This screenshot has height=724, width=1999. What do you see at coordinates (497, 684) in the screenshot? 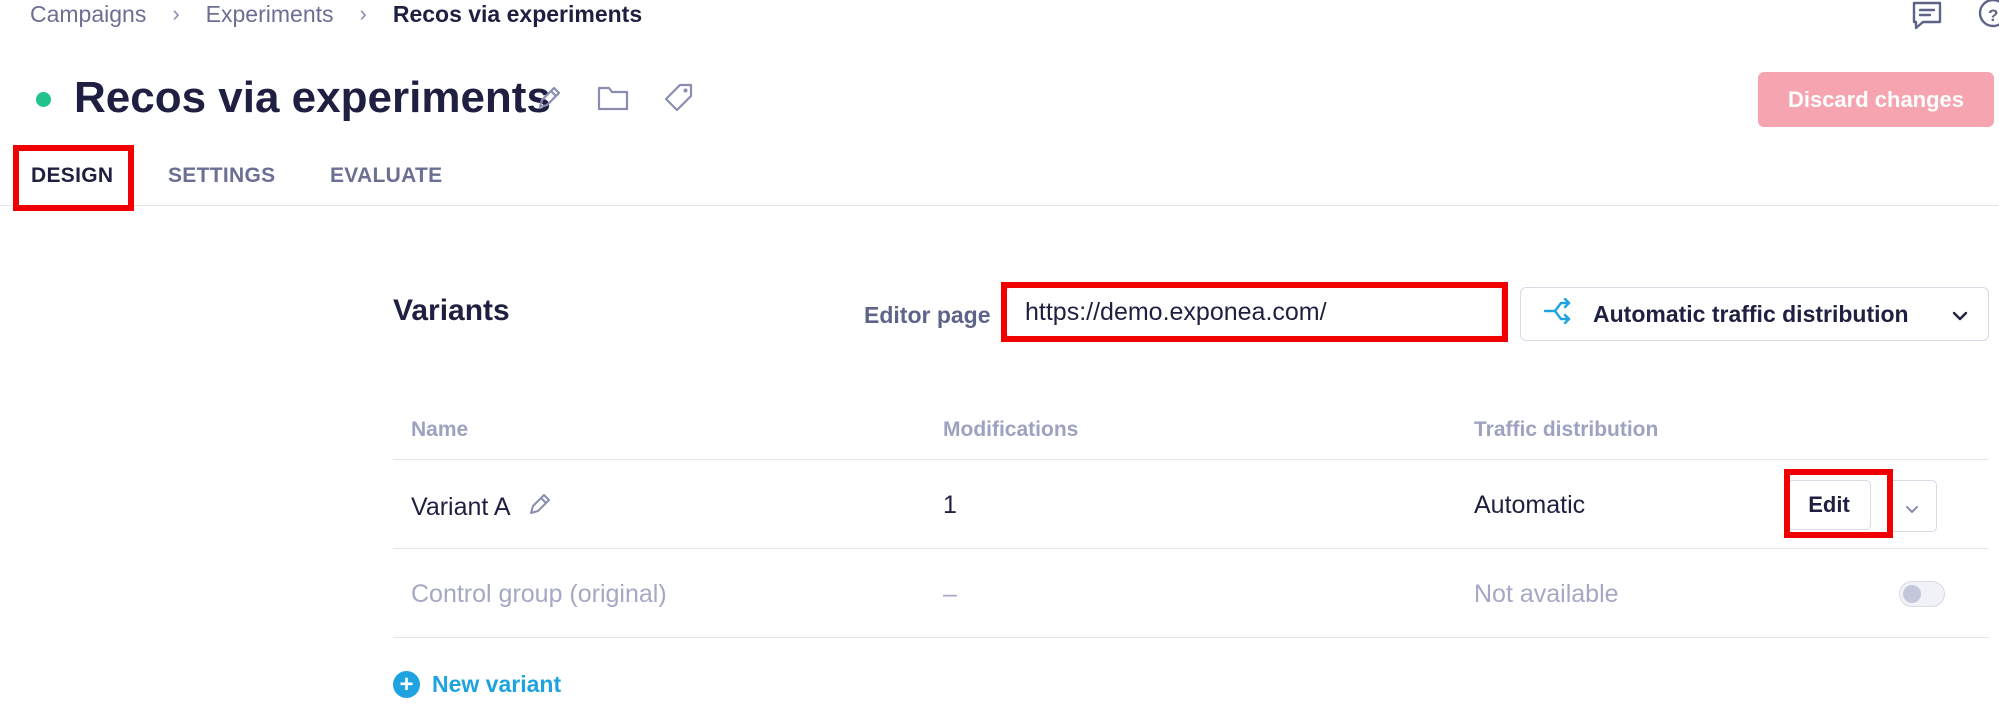
I see `new-variant-label: New variant` at bounding box center [497, 684].